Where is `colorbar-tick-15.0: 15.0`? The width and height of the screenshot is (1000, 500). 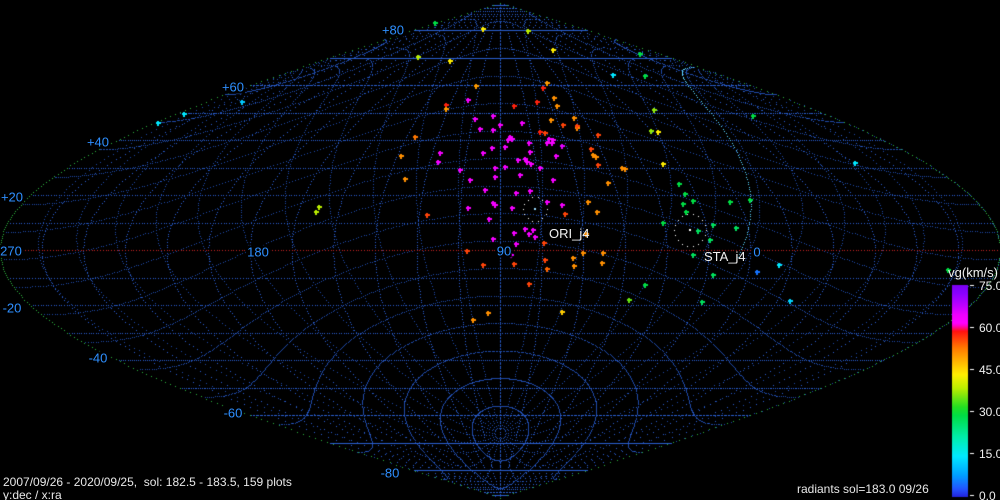
colorbar-tick-15.0: 15.0 is located at coordinates (989, 454).